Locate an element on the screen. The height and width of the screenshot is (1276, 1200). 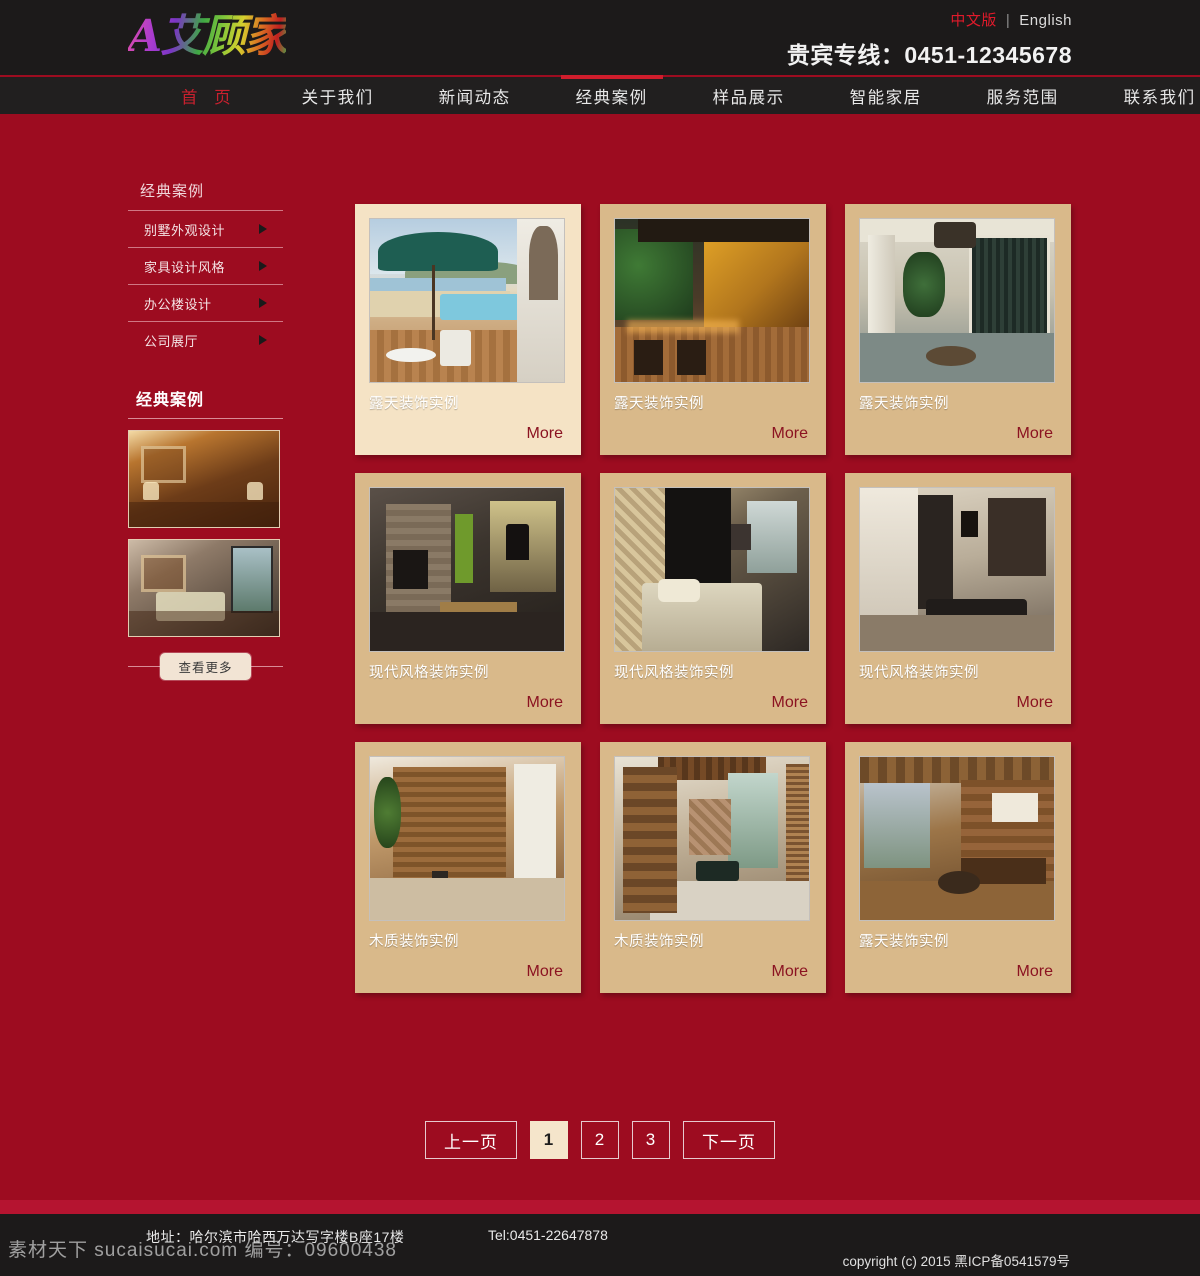
sidebar-item-label: 公司展厅 is located at coordinates (171, 341).